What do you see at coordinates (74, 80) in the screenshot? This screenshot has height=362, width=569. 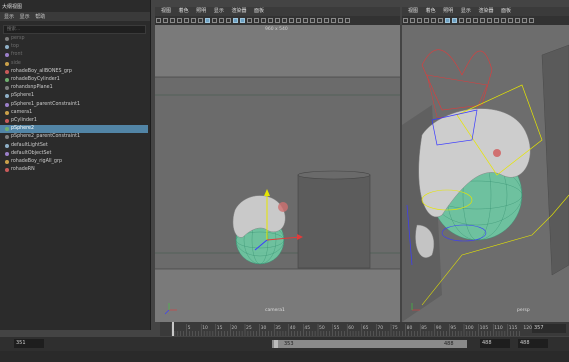 I see `outliner-item: rohadeBoyCylinder1` at bounding box center [74, 80].